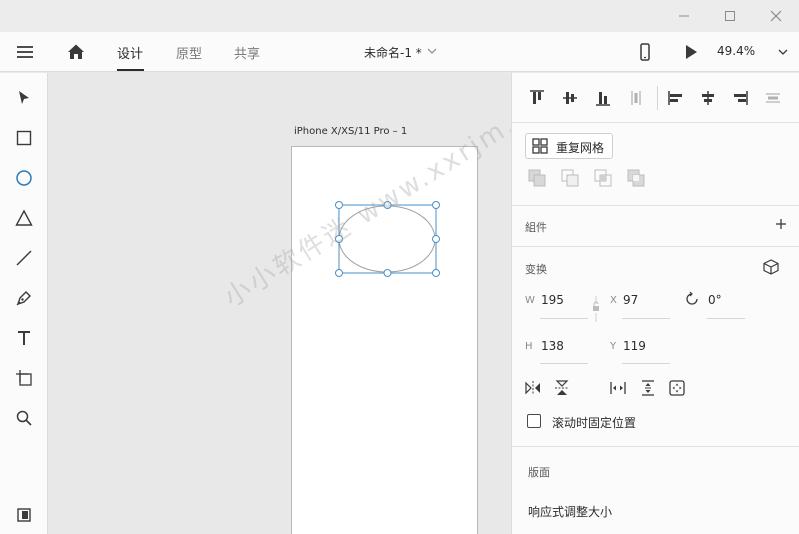 The height and width of the screenshot is (534, 799). What do you see at coordinates (564, 318) in the screenshot?
I see `width-underline` at bounding box center [564, 318].